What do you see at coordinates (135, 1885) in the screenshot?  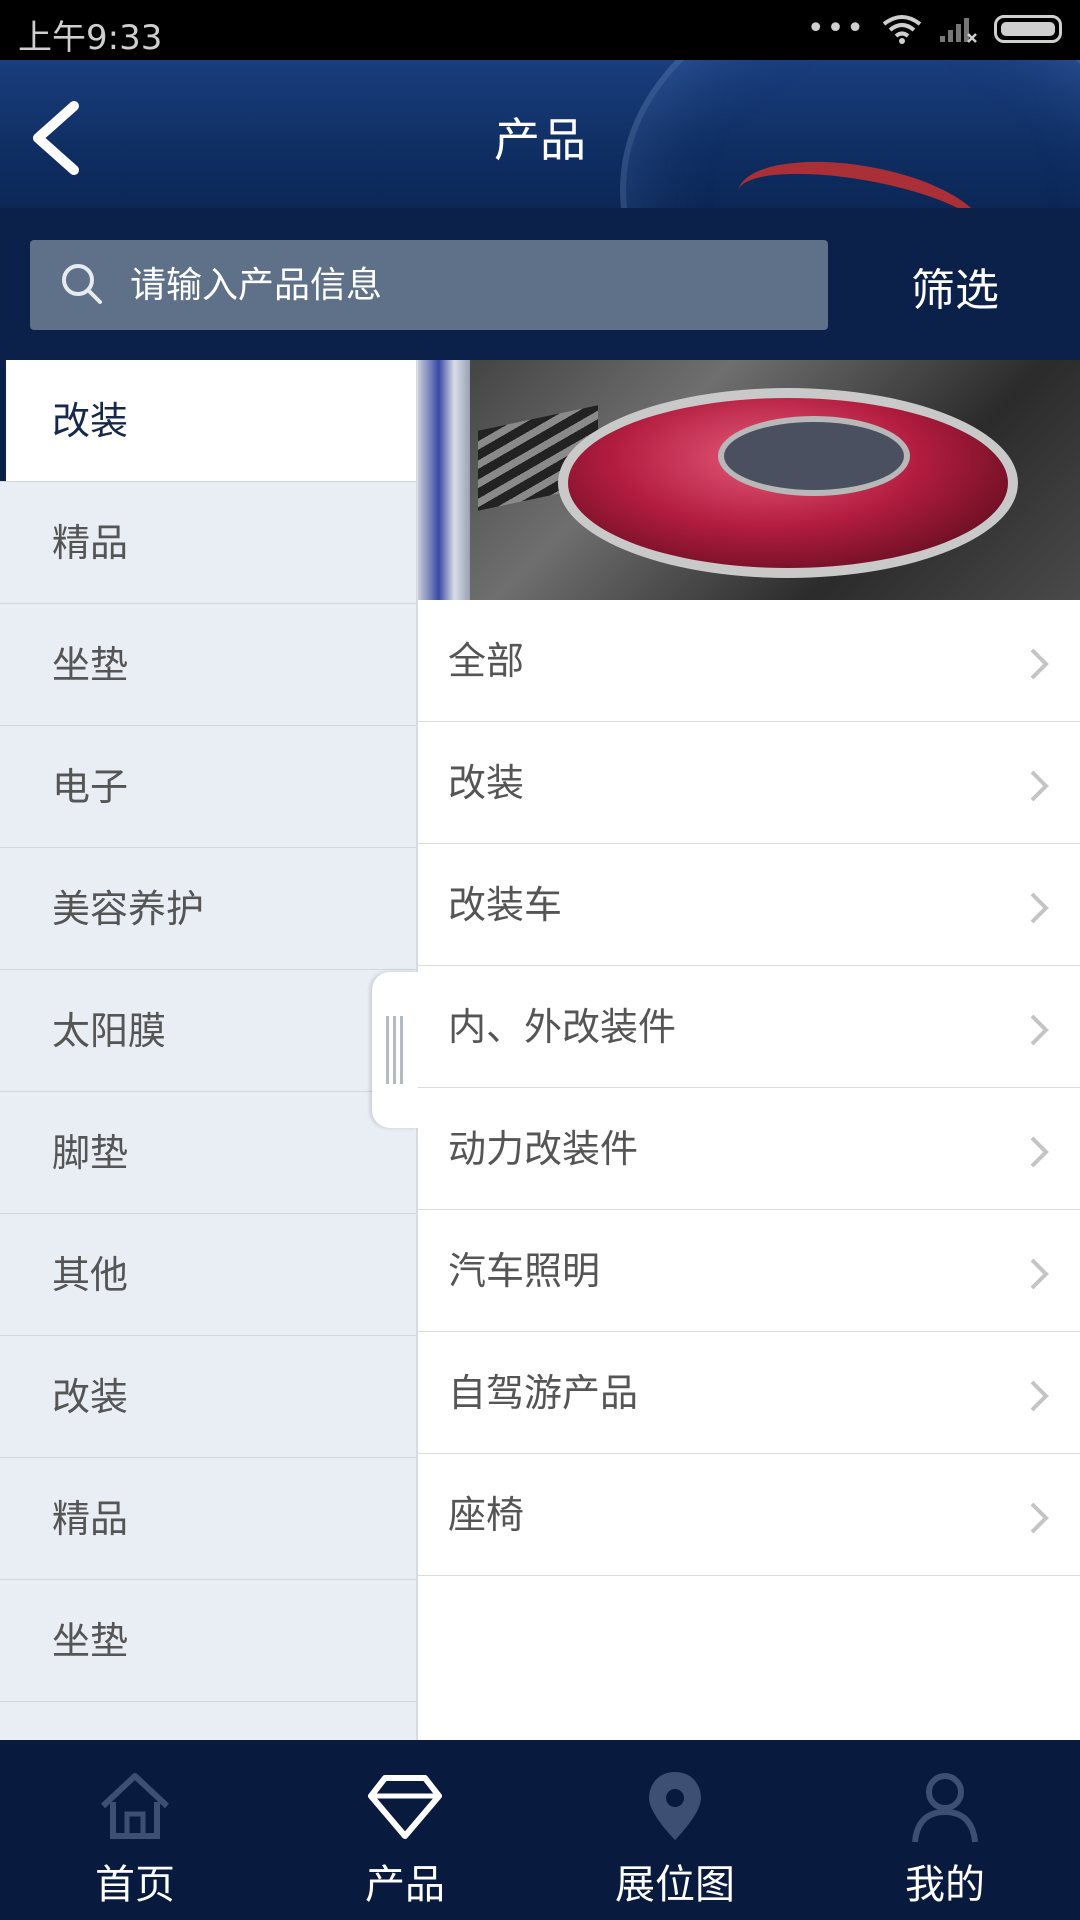 I see `nav-label-home: 首页` at bounding box center [135, 1885].